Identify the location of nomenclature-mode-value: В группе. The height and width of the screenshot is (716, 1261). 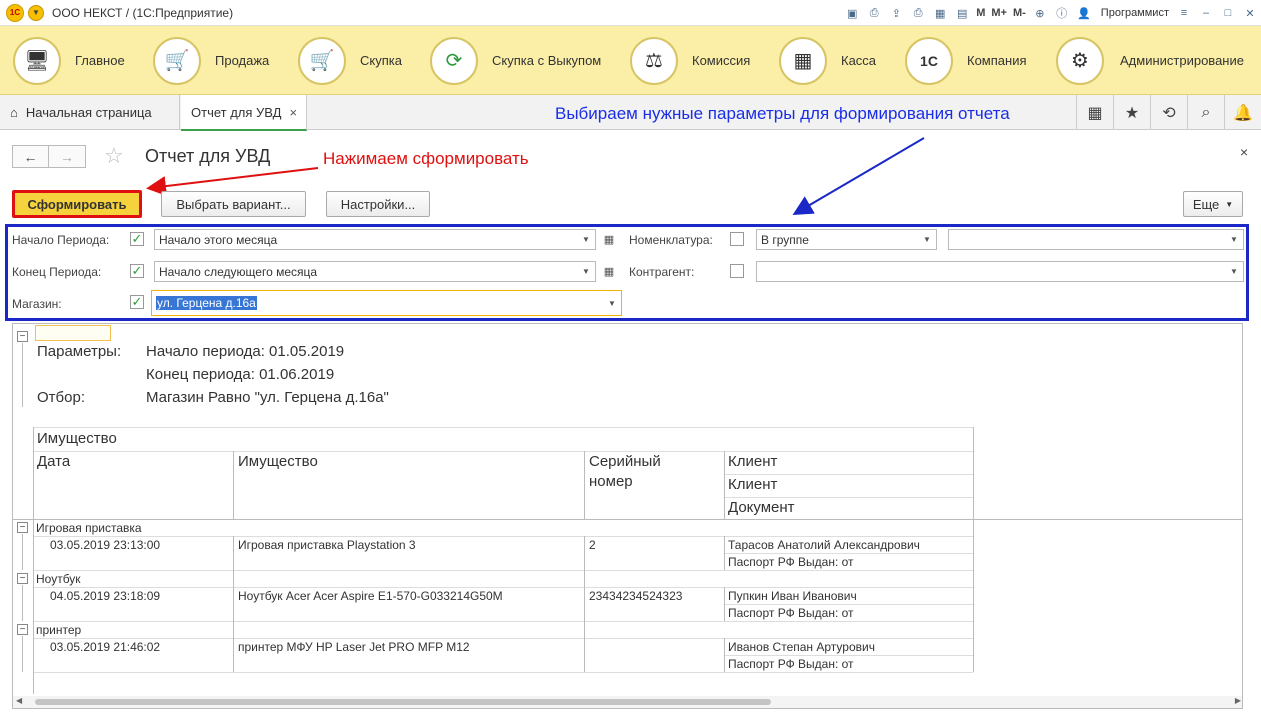
(785, 239).